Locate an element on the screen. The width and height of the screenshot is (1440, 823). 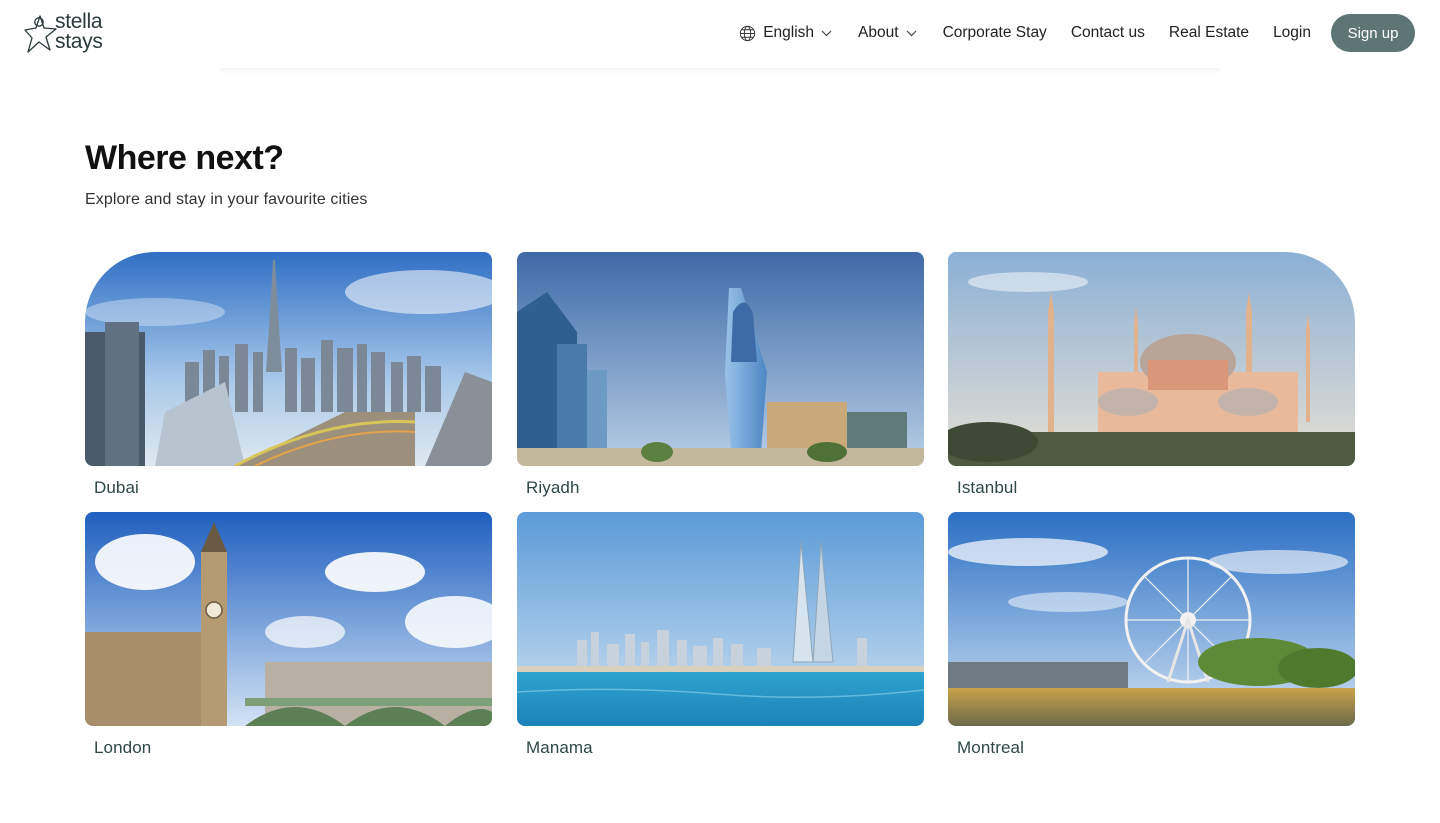
city-image-montreal is located at coordinates (1151, 619).